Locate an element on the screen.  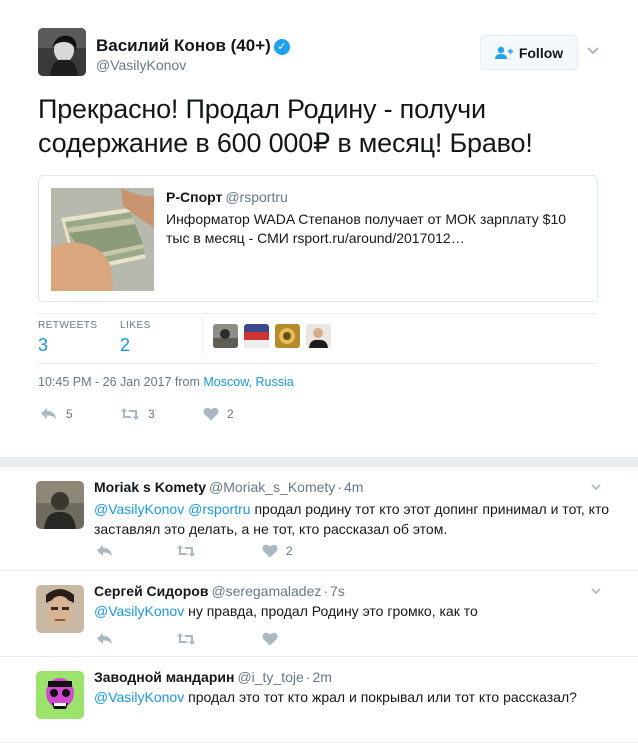
reply-header: Сергей Сидоров @seregamaladez · 7s is located at coordinates (219, 591).